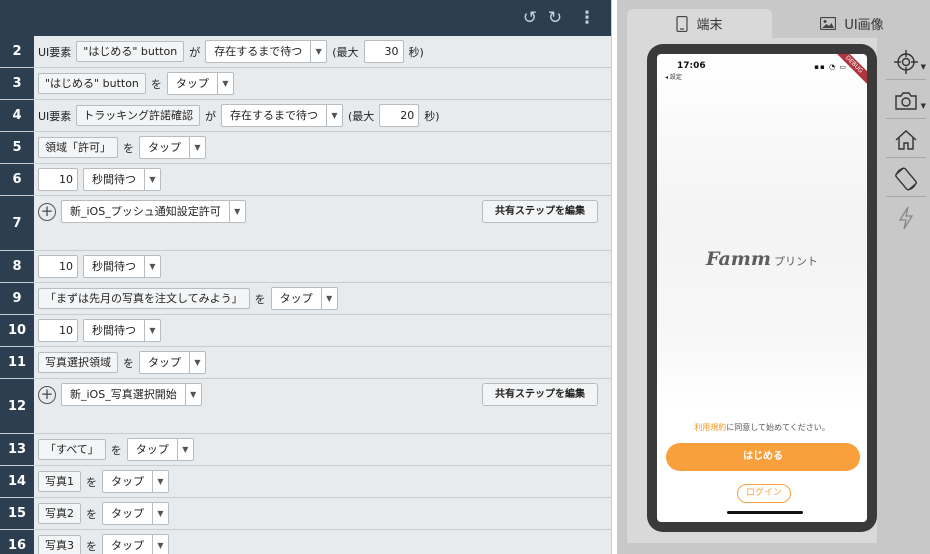 The height and width of the screenshot is (554, 930). Describe the element at coordinates (530, 18) in the screenshot. I see `undo-icon: ↺` at that location.